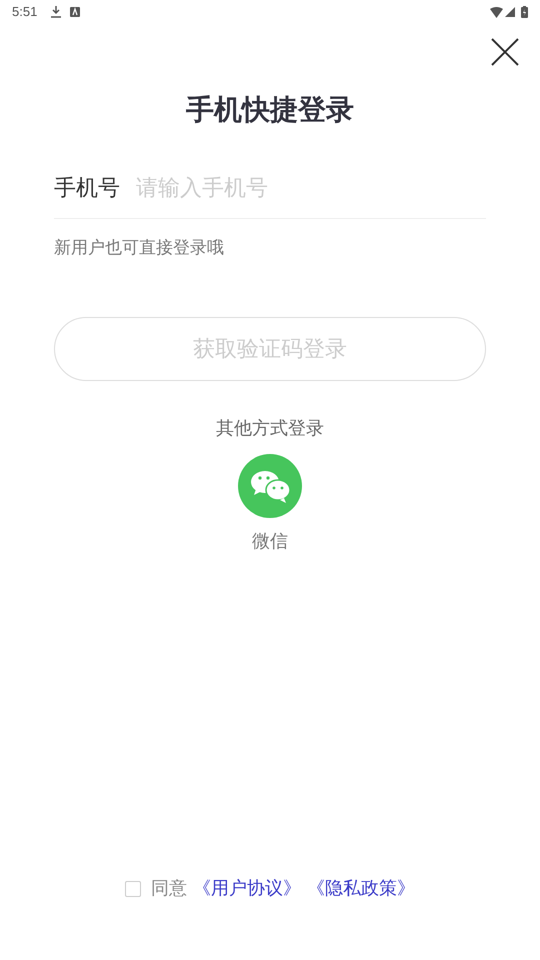  I want to click on phone-label: 手机号, so click(87, 188).